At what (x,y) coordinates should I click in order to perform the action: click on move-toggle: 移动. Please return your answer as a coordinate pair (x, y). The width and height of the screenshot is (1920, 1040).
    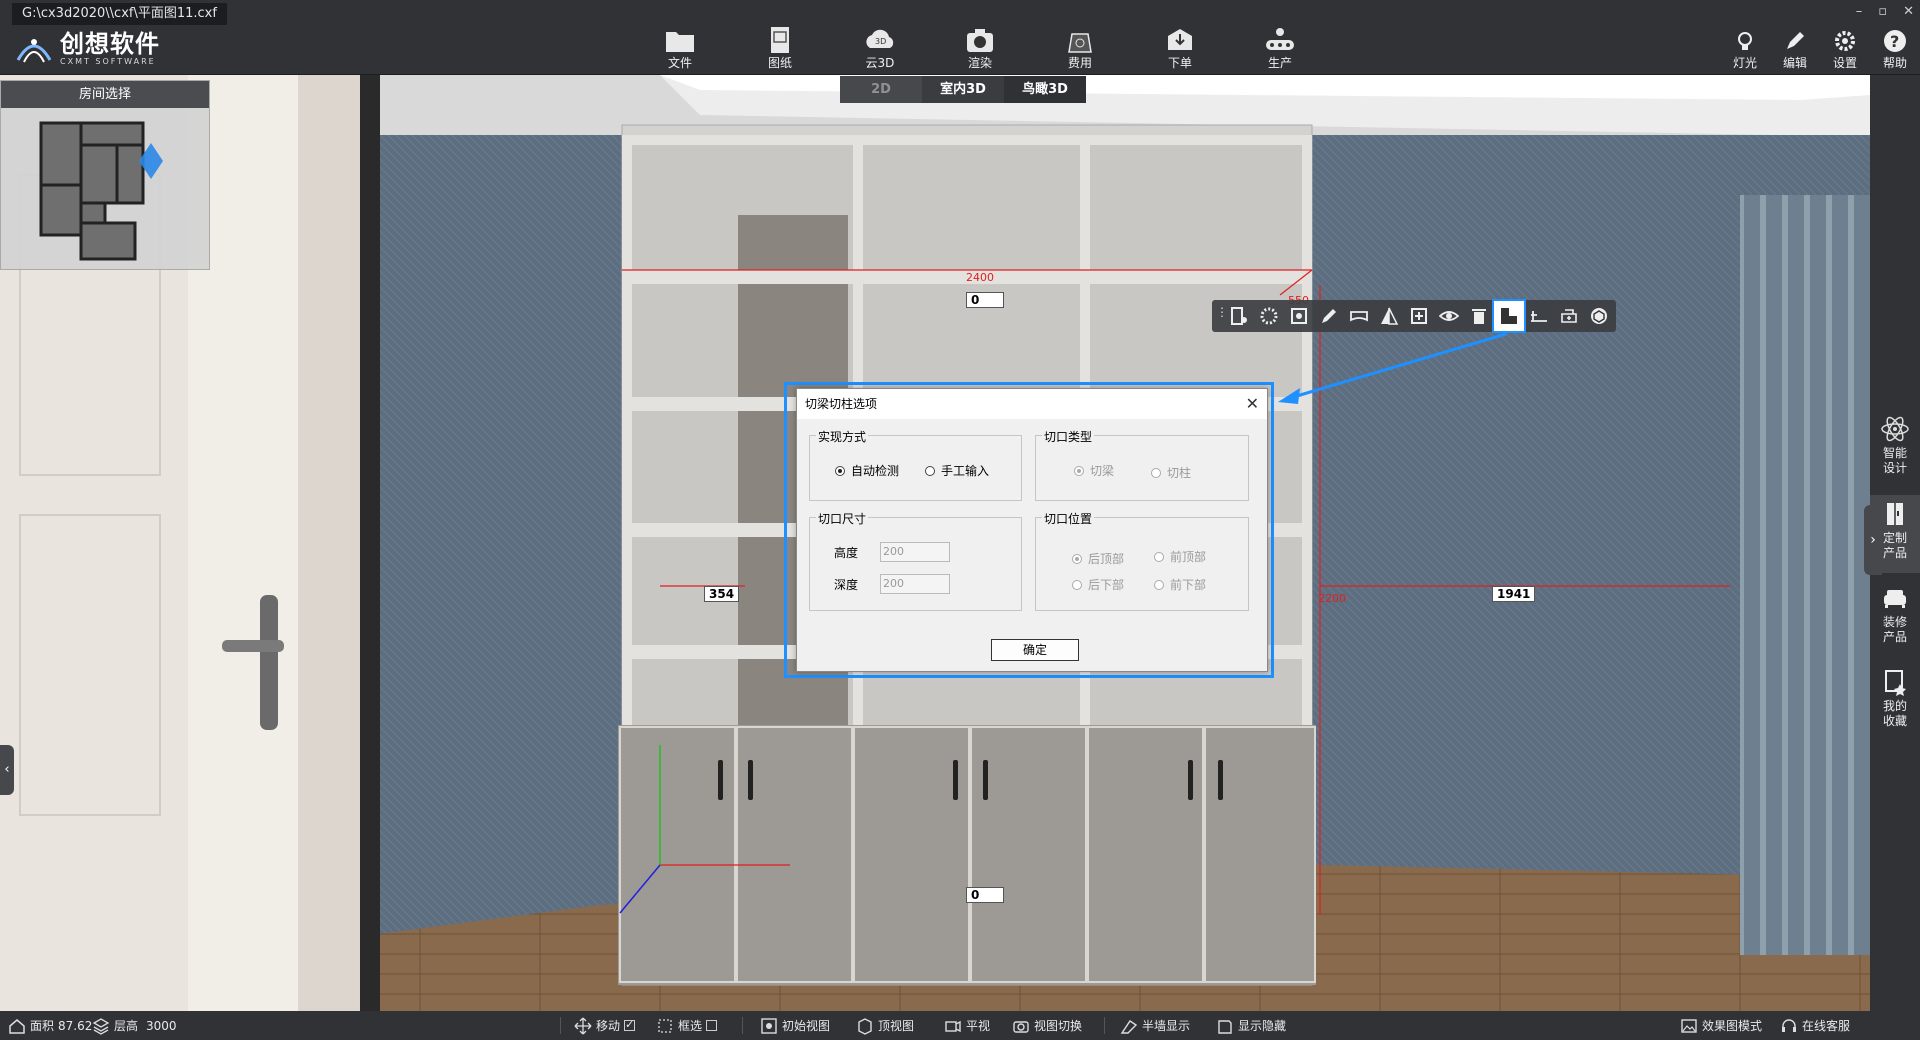
    Looking at the image, I should click on (605, 1025).